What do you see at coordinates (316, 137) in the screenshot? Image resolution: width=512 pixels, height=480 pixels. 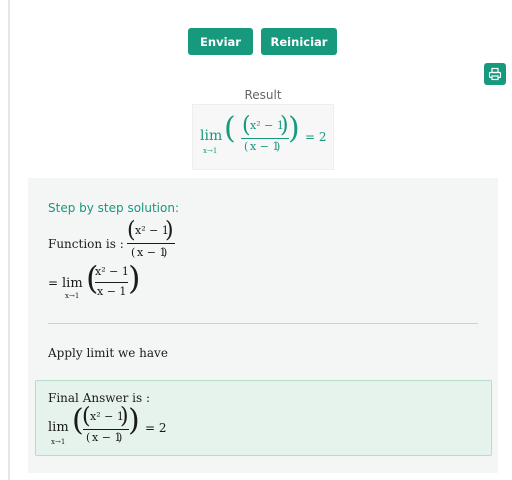 I see `result-equals: = 2` at bounding box center [316, 137].